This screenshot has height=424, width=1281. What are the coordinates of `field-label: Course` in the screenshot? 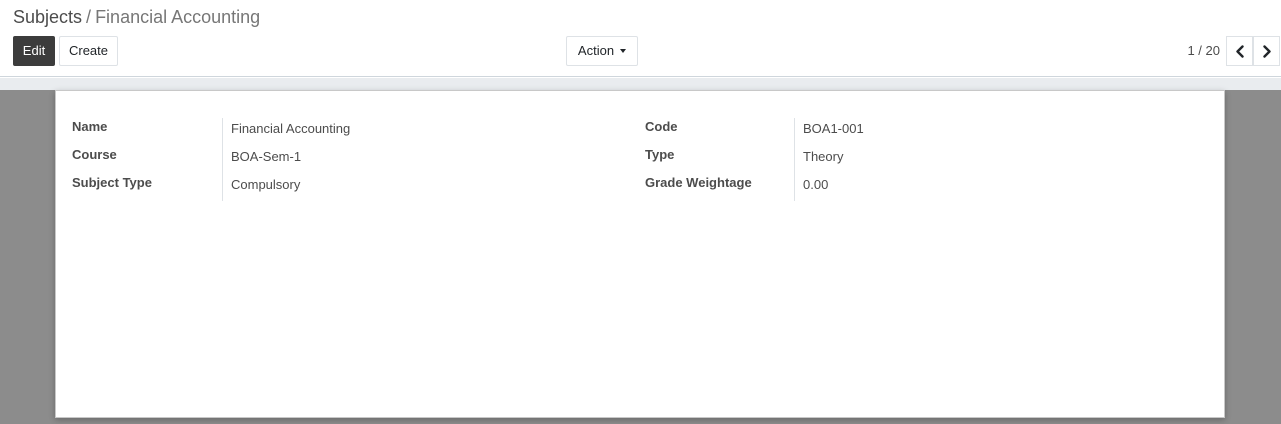 It's located at (94, 154).